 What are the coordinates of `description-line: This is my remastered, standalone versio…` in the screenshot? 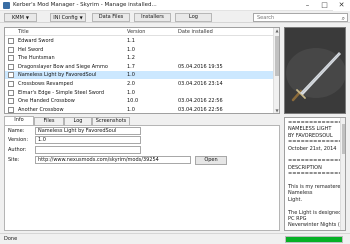 It's located at (317, 187).